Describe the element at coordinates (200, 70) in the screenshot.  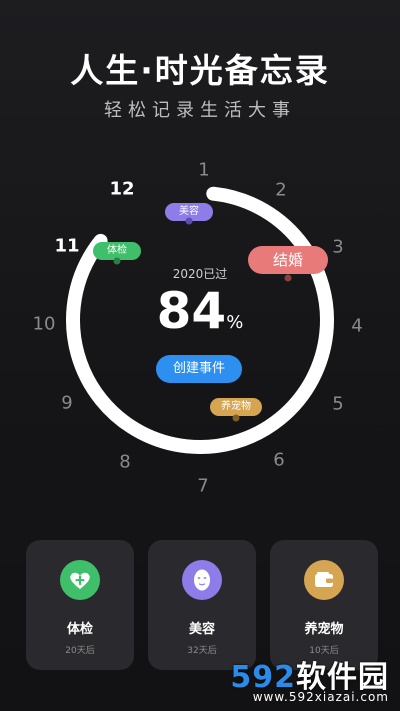
I see `headline-title: 人生·时光备忘录` at that location.